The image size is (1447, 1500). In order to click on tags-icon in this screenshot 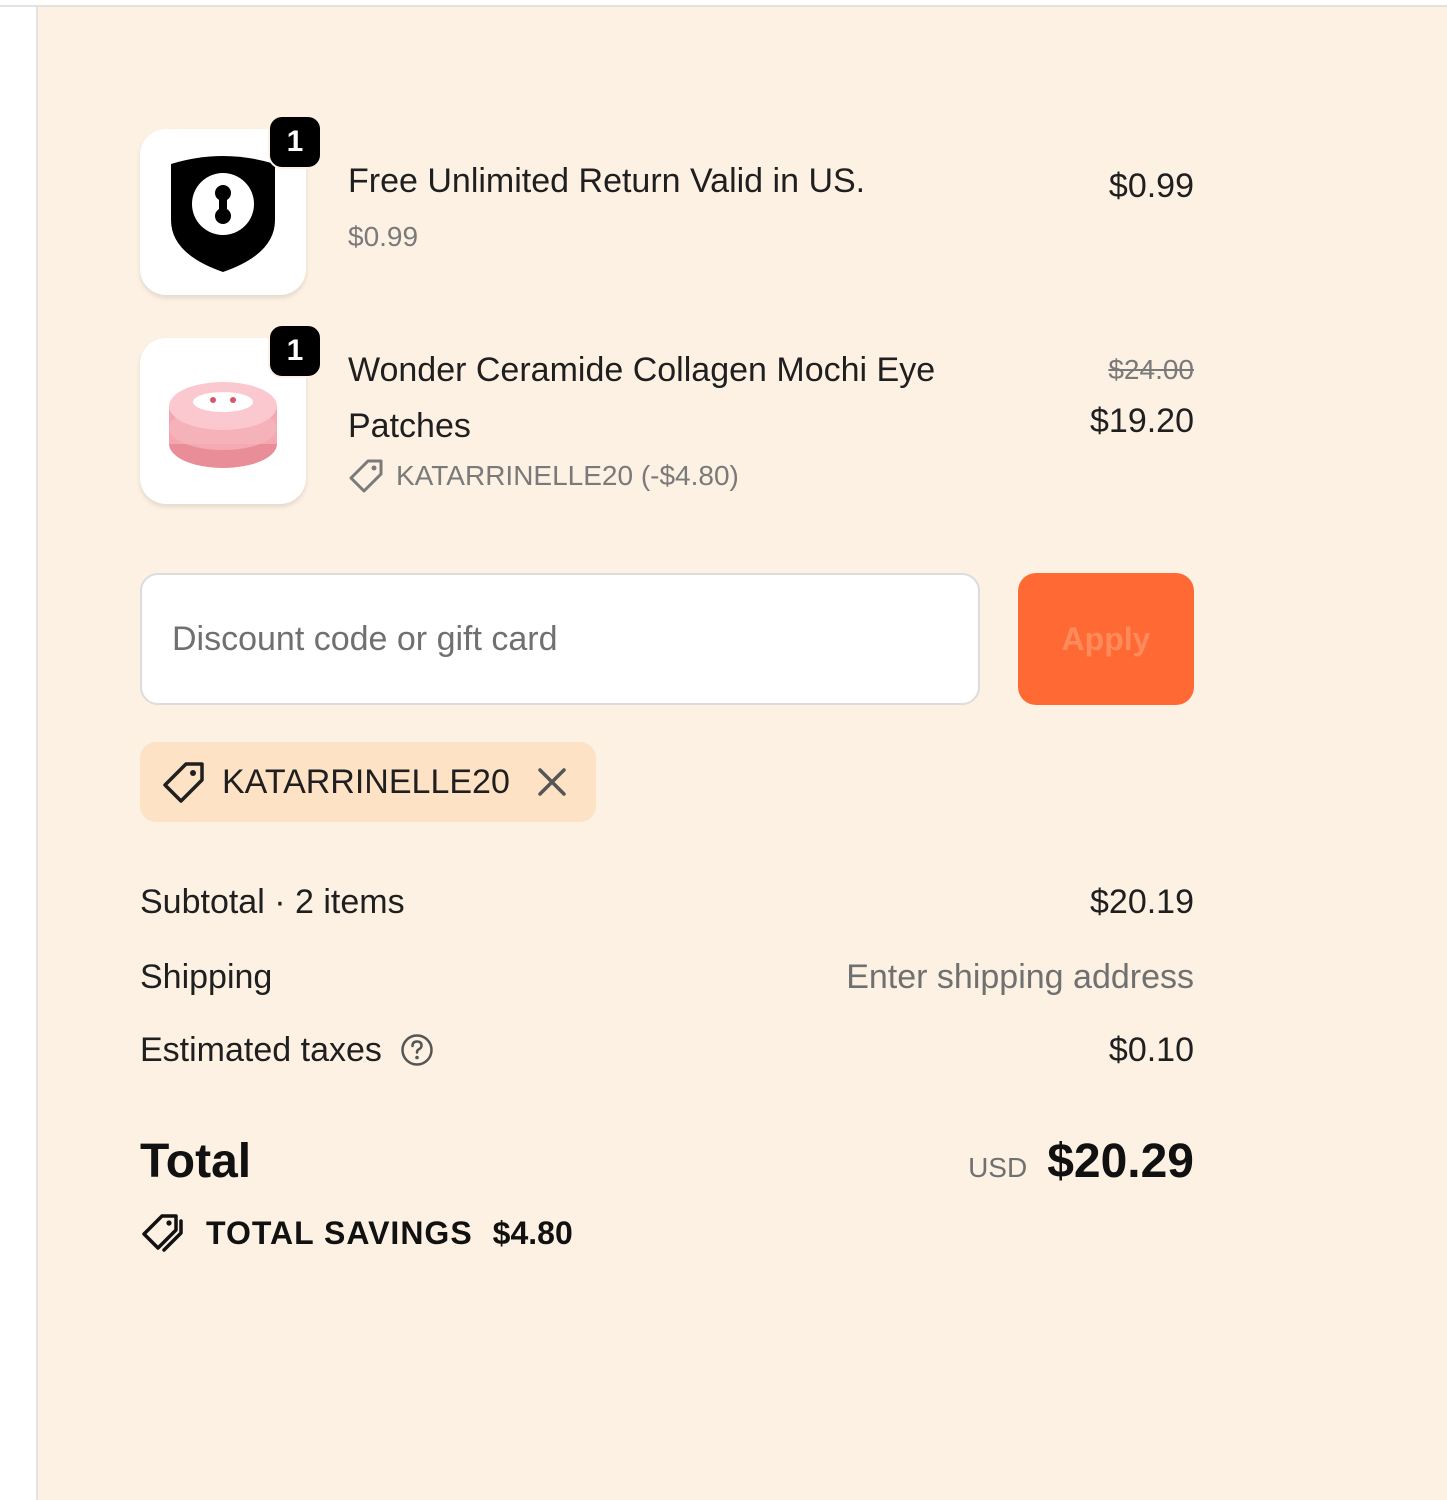, I will do `click(162, 1233)`.